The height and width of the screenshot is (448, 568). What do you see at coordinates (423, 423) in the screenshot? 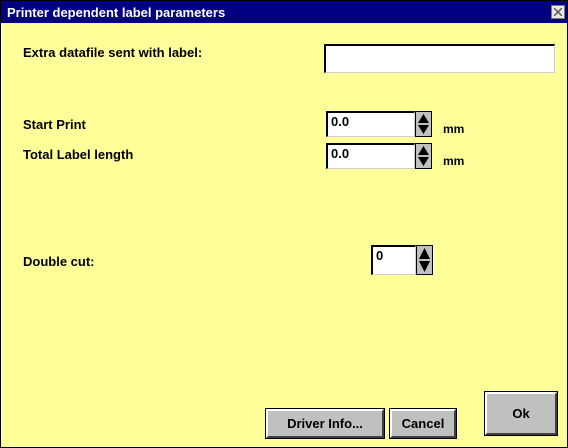
I see `cancel-button: Cancel` at bounding box center [423, 423].